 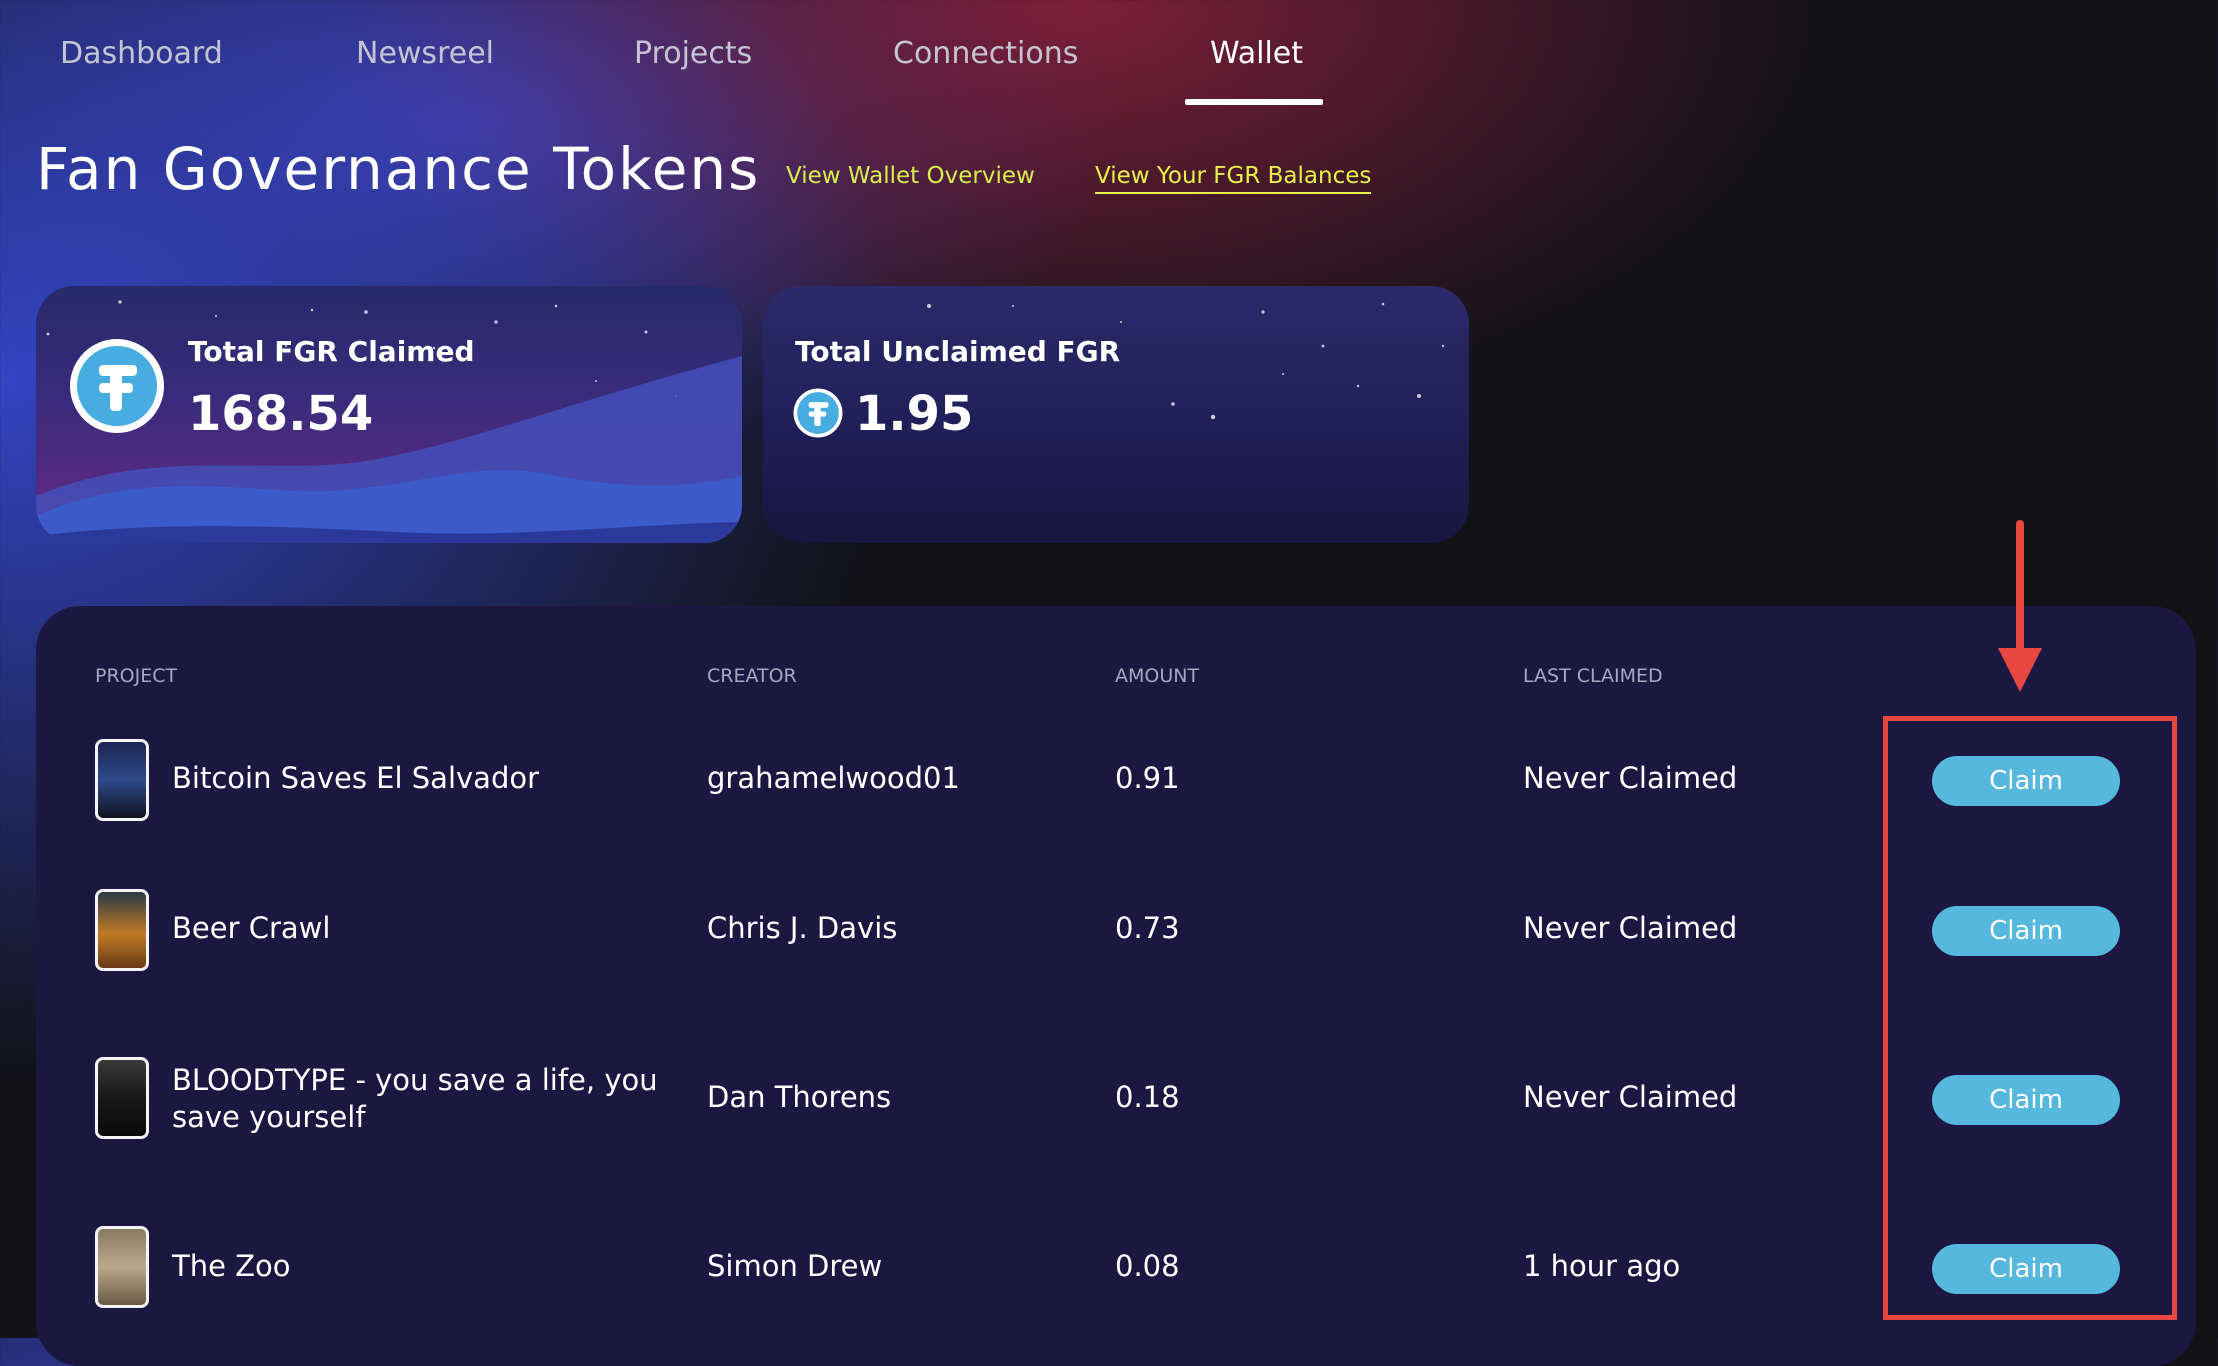 I want to click on row-amount: 0.18, so click(x=1147, y=1097).